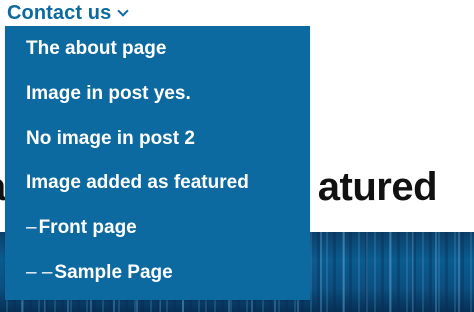 The image size is (474, 312). I want to click on submenu-item-image-in-post: Image in post yes., so click(108, 94).